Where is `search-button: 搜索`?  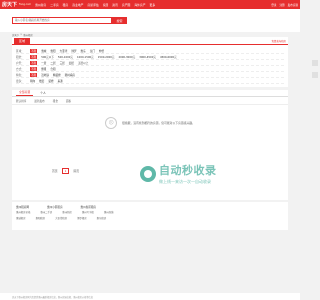
search-button: 搜索 is located at coordinates (119, 20).